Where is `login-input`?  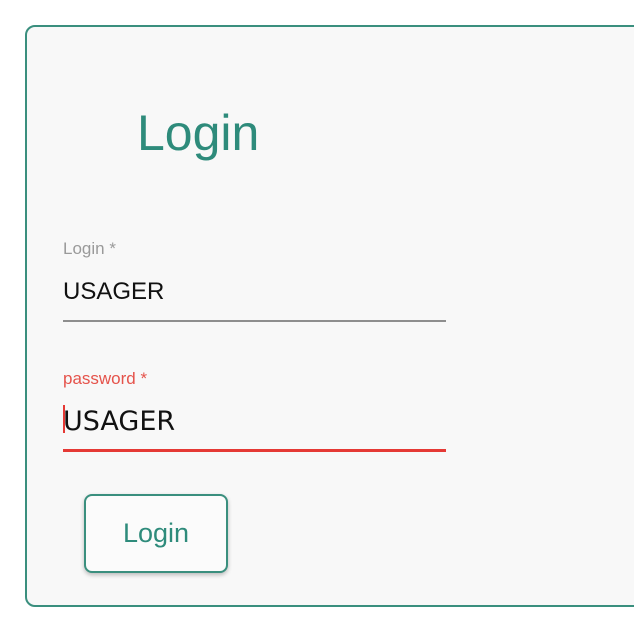
login-input is located at coordinates (254, 292).